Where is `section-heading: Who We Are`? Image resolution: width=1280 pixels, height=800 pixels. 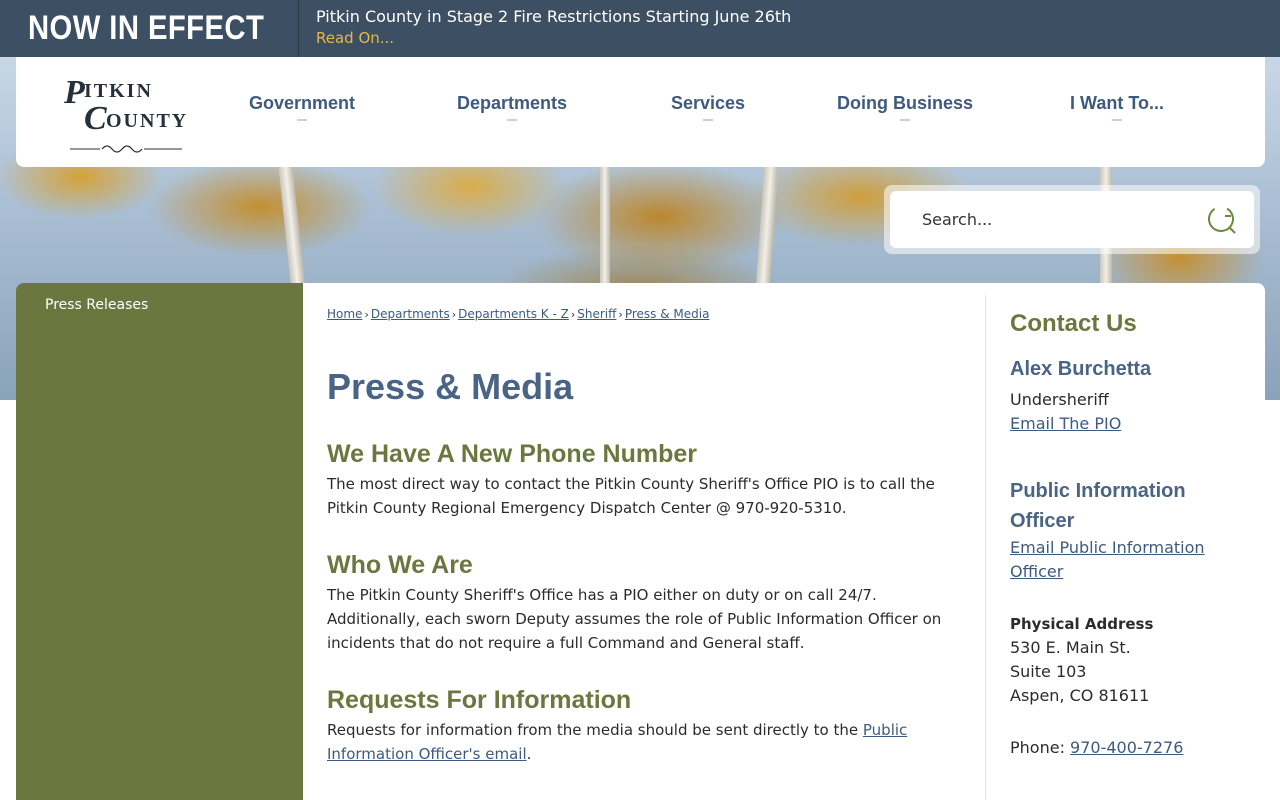
section-heading: Who We Are is located at coordinates (400, 565).